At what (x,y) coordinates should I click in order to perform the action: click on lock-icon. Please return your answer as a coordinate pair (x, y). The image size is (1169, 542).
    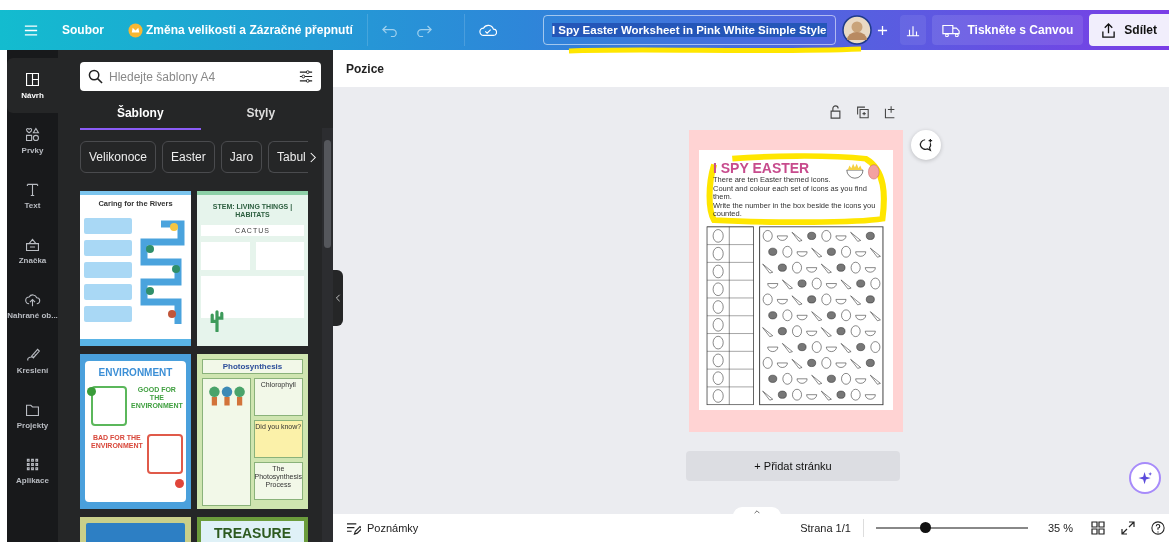
    Looking at the image, I should click on (835, 112).